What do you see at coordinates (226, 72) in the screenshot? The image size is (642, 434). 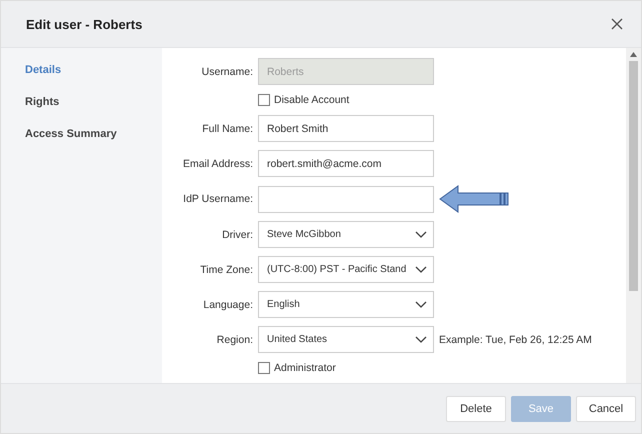 I see `field-label: Username:` at bounding box center [226, 72].